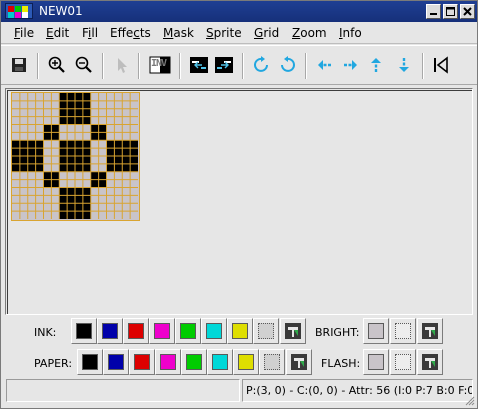  I want to click on swap-left-icon, so click(199, 65).